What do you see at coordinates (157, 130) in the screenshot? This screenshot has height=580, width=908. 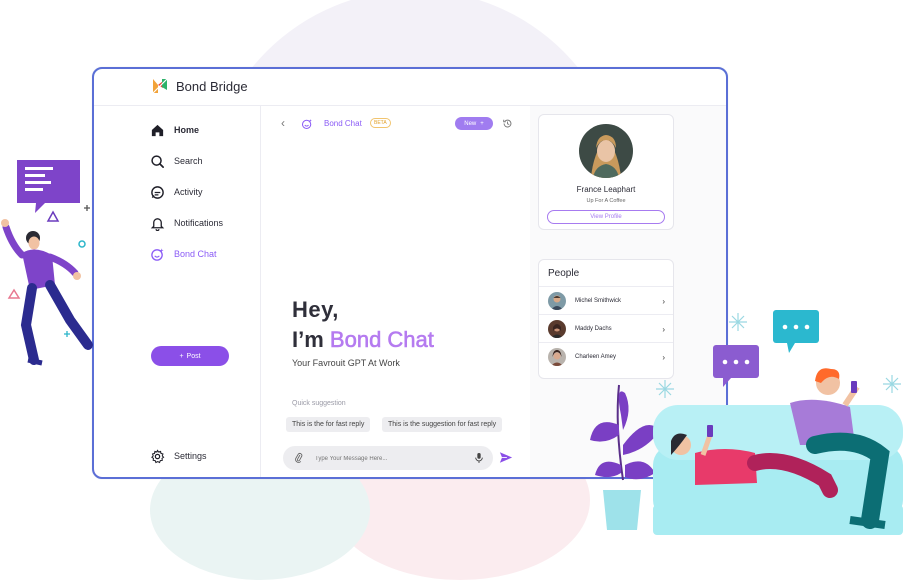 I see `home-icon` at bounding box center [157, 130].